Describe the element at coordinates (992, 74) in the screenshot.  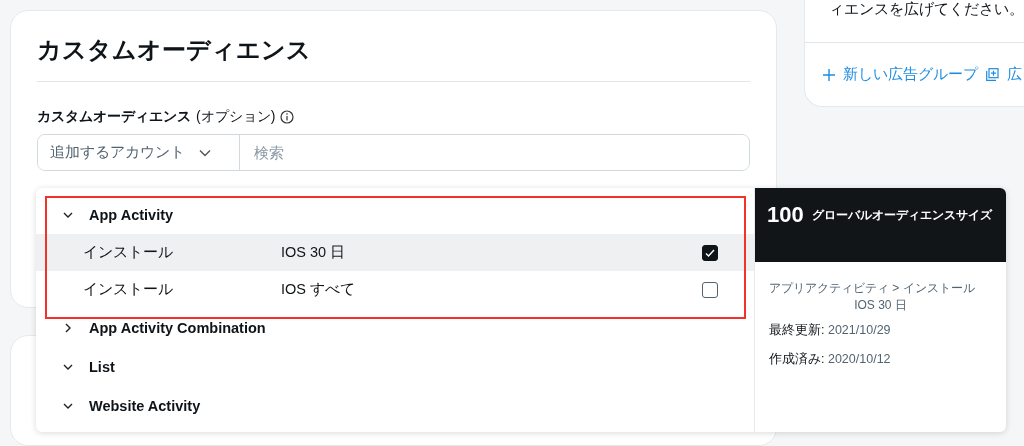
I see `add-square-icon` at that location.